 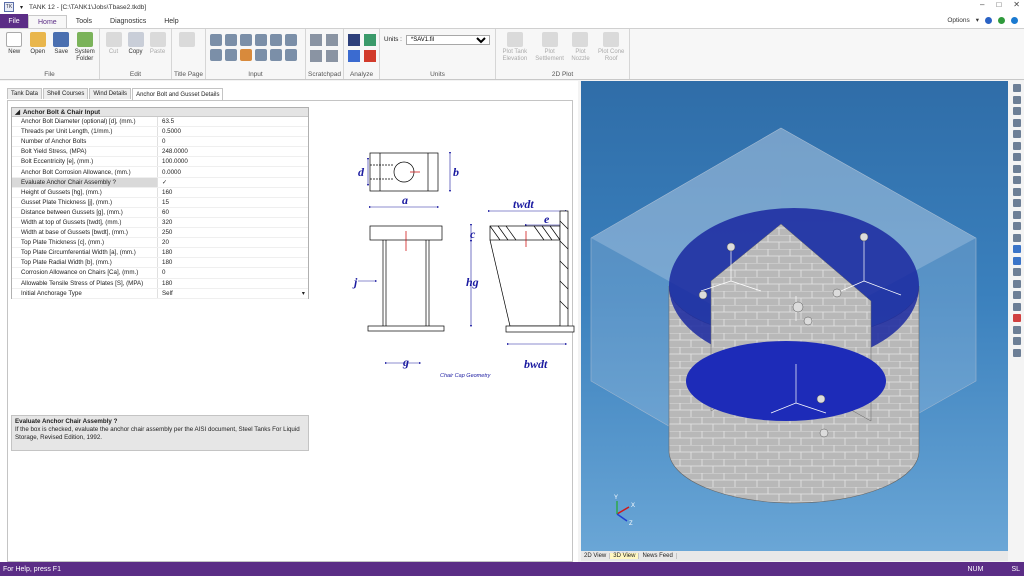 What do you see at coordinates (291, 55) in the screenshot?
I see `input-misc-icon` at bounding box center [291, 55].